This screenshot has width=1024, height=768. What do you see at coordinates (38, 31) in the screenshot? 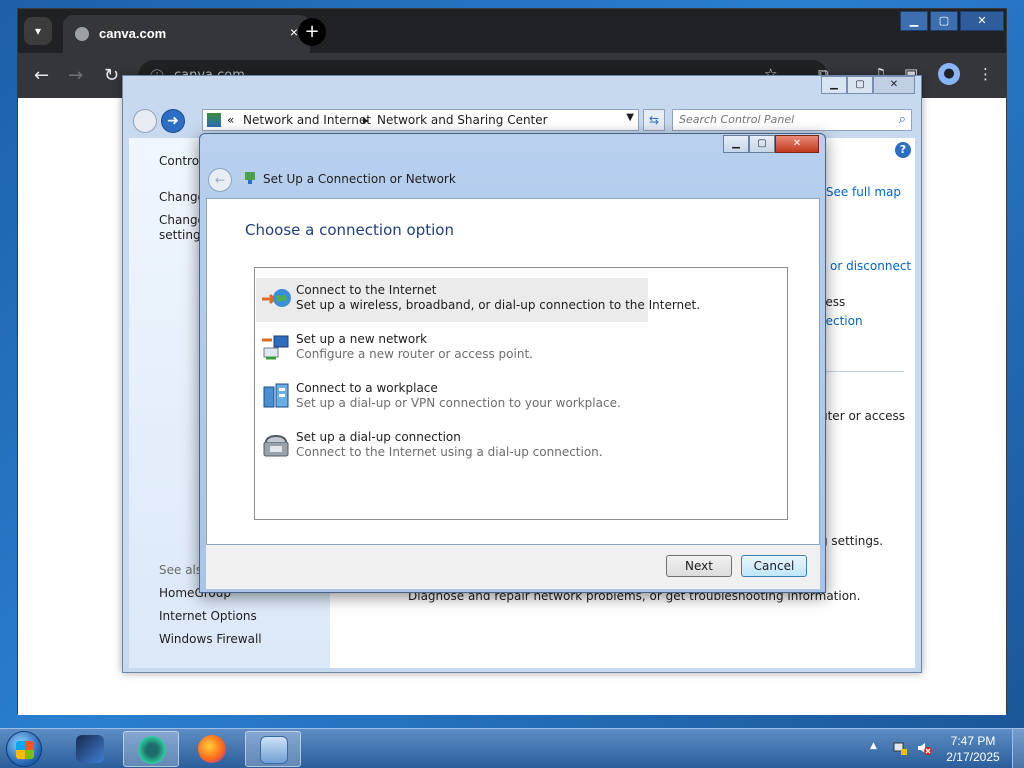
I see `tab-search-button: ▾` at bounding box center [38, 31].